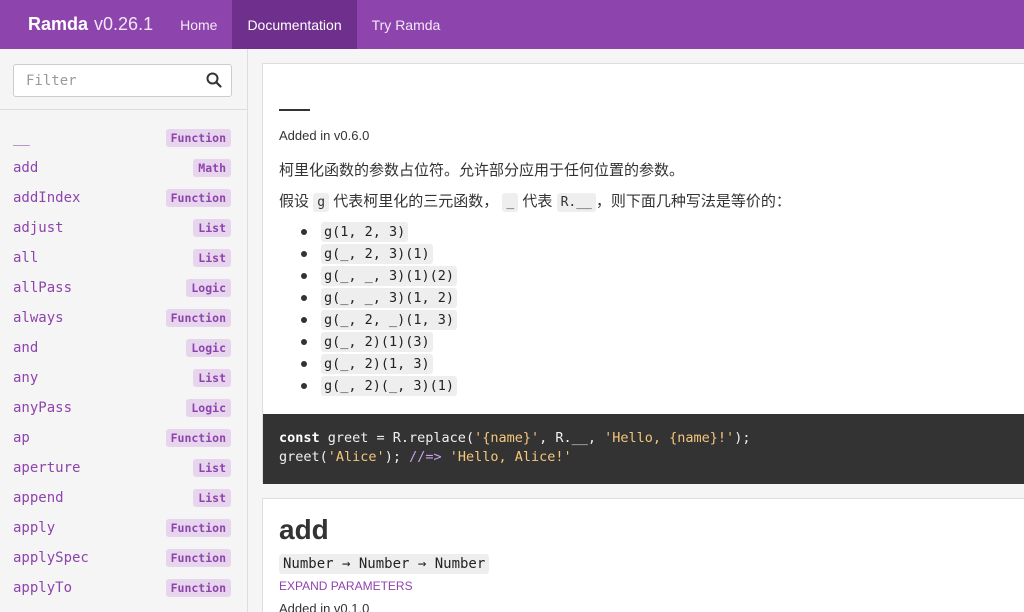 This screenshot has height=612, width=1024. Describe the element at coordinates (198, 24) in the screenshot. I see `nav-home-link: Home` at that location.